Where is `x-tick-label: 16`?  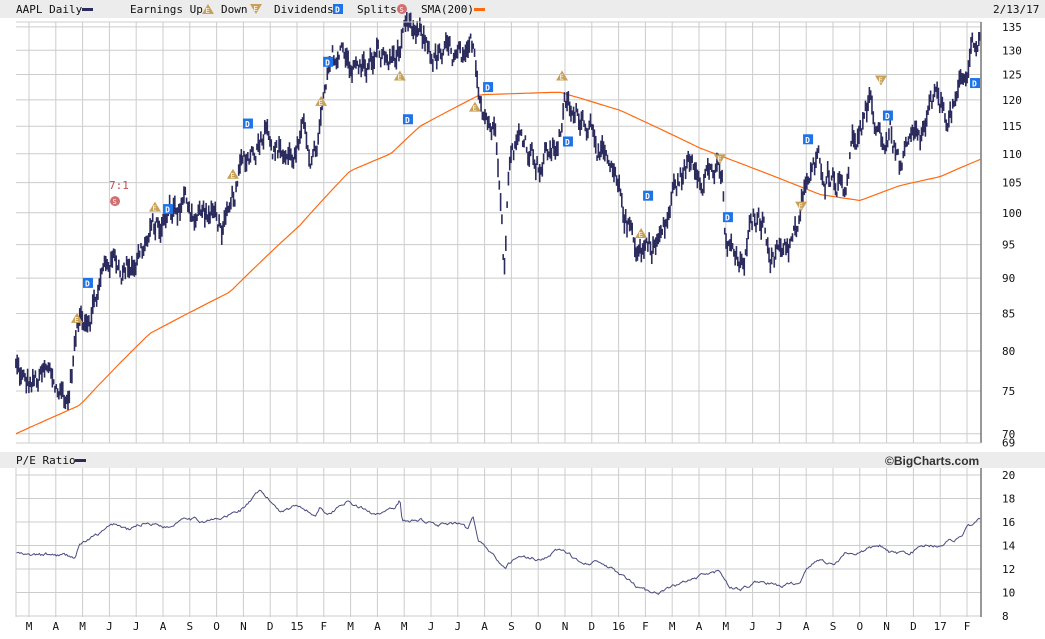
x-tick-label: 16 is located at coordinates (618, 626).